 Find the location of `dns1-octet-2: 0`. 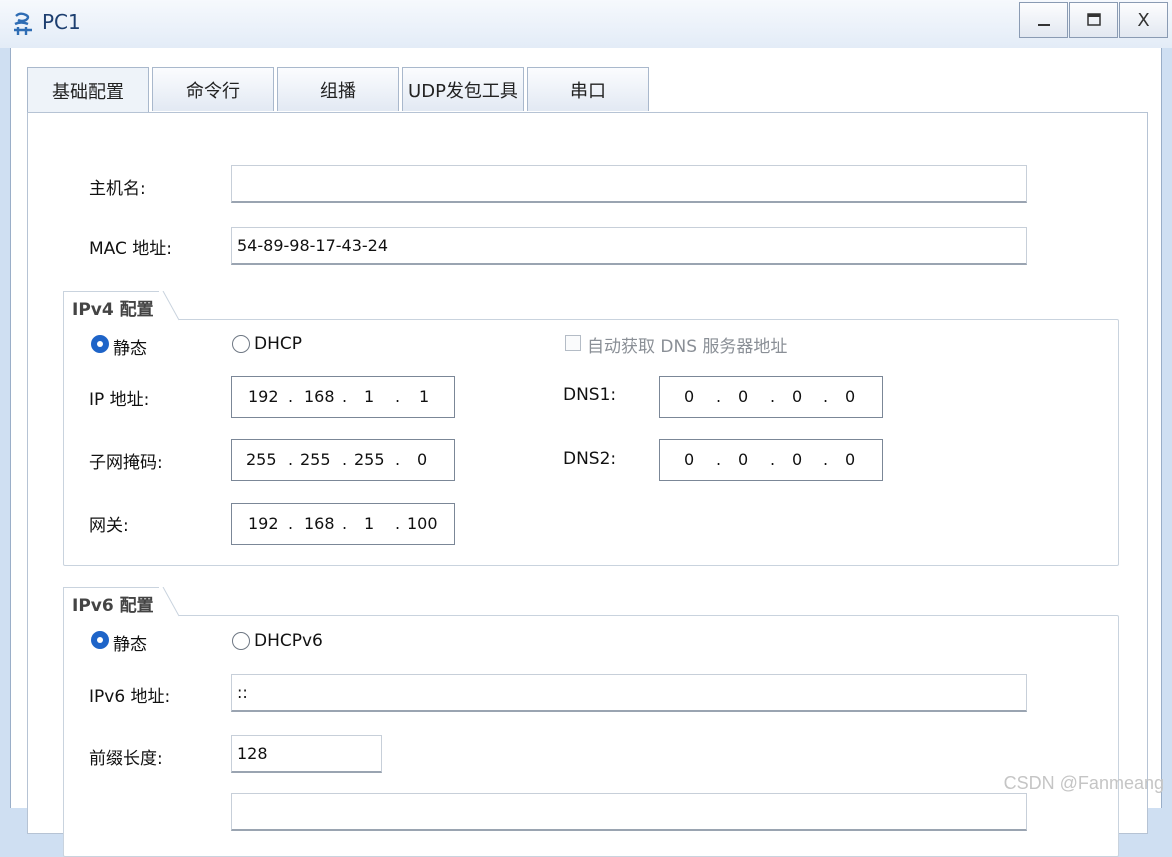

dns1-octet-2: 0 is located at coordinates (743, 396).